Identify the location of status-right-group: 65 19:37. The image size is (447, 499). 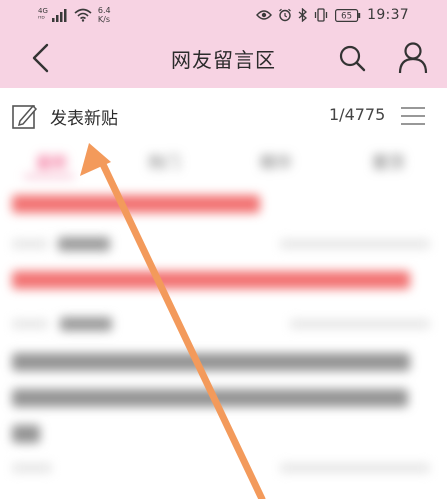
(332, 15).